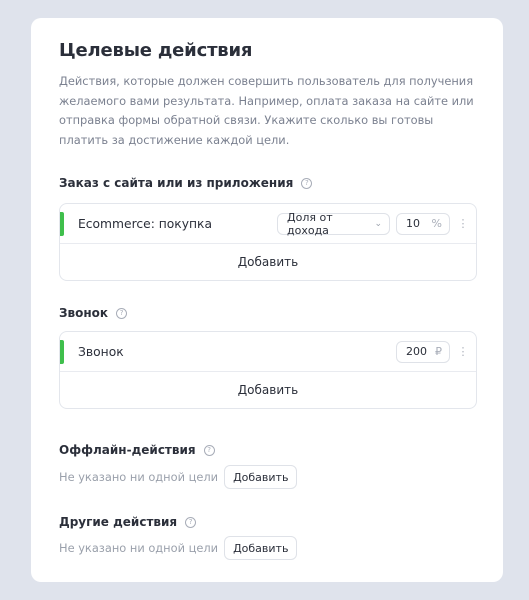 The width and height of the screenshot is (529, 600). What do you see at coordinates (261, 477) in the screenshot?
I see `offline-add-button: Добавить` at bounding box center [261, 477].